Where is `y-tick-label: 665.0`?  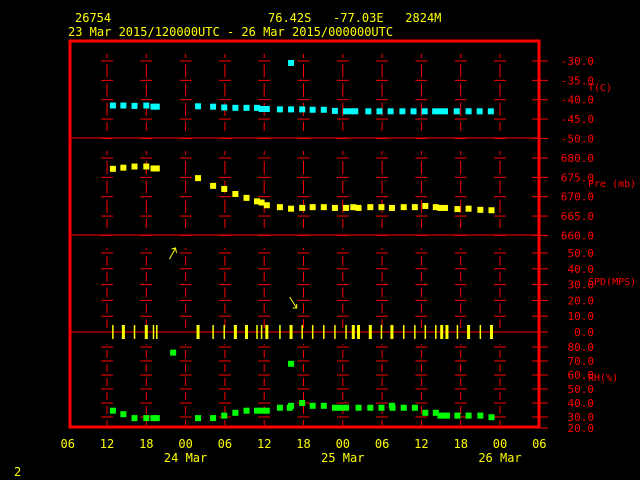
y-tick-label: 665.0 is located at coordinates (577, 216).